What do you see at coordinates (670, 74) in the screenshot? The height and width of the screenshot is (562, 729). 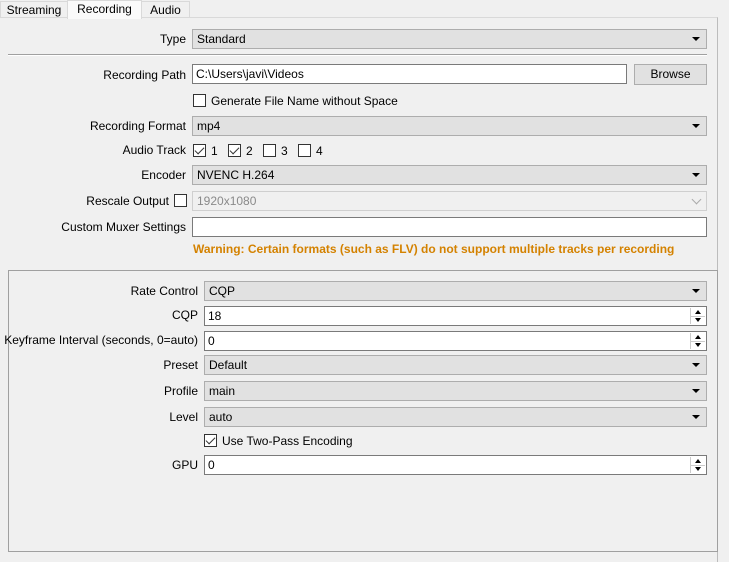 I see `browse-button: Browse` at bounding box center [670, 74].